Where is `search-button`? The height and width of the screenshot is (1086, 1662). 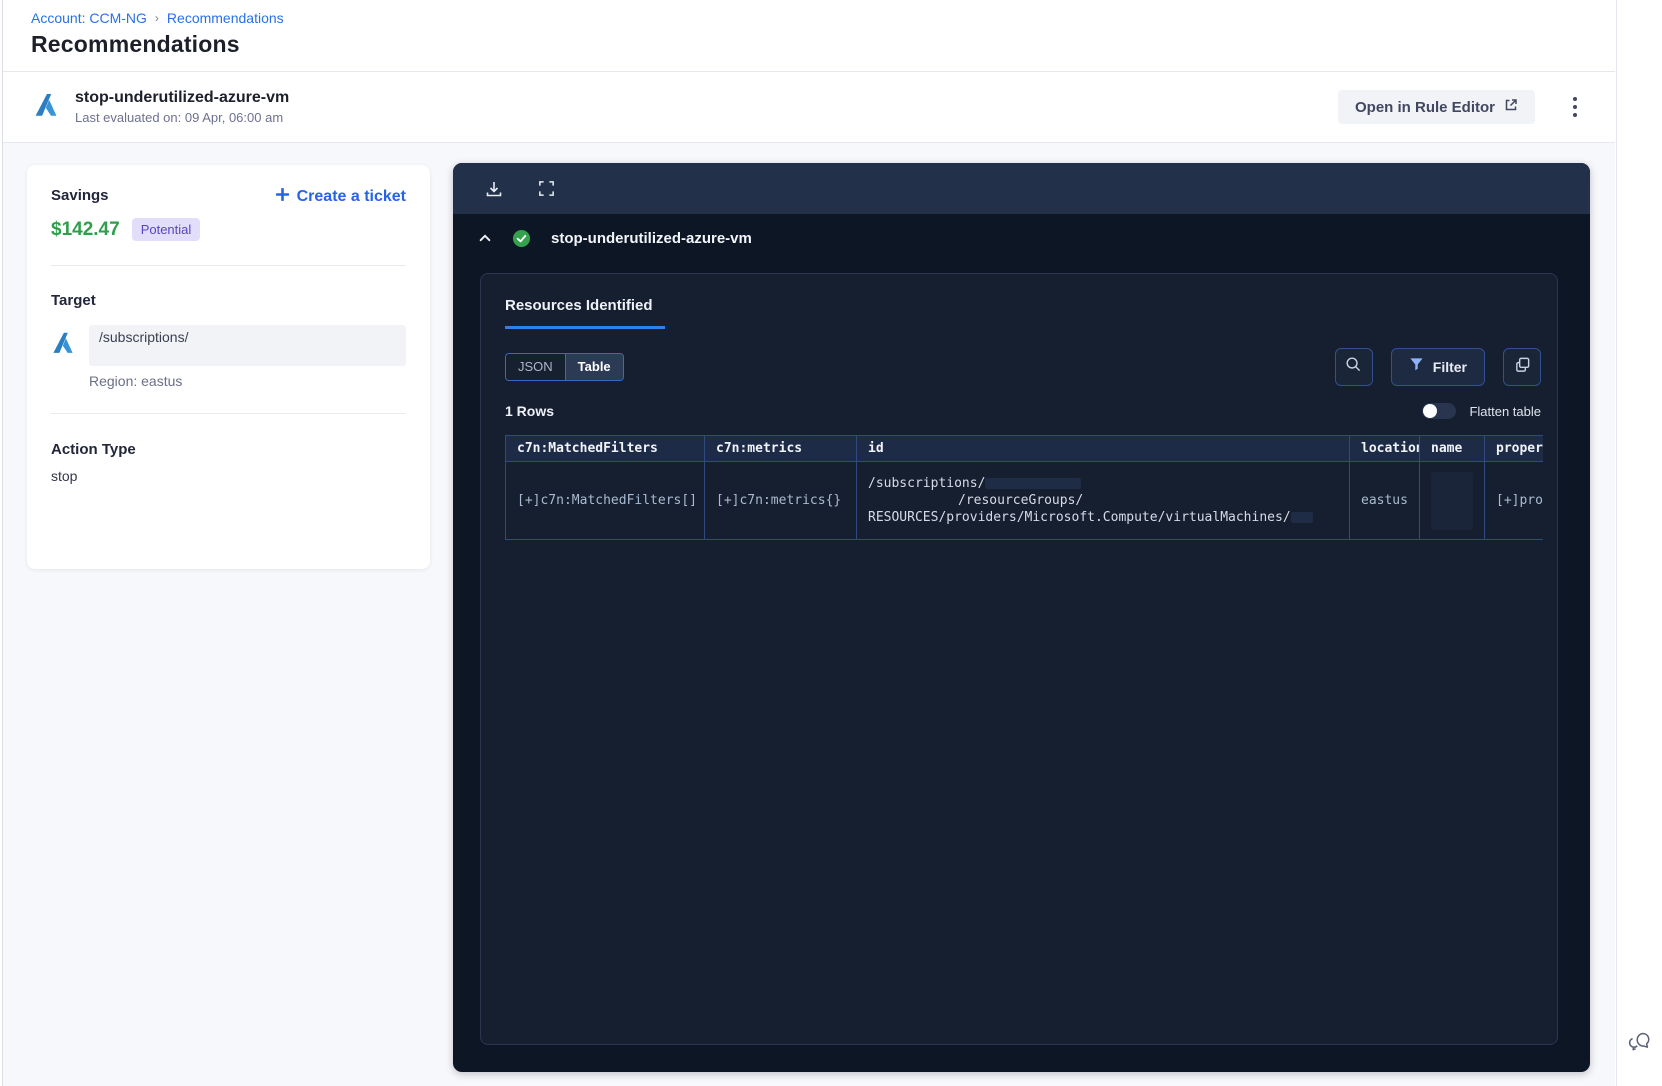
search-button is located at coordinates (1353, 367).